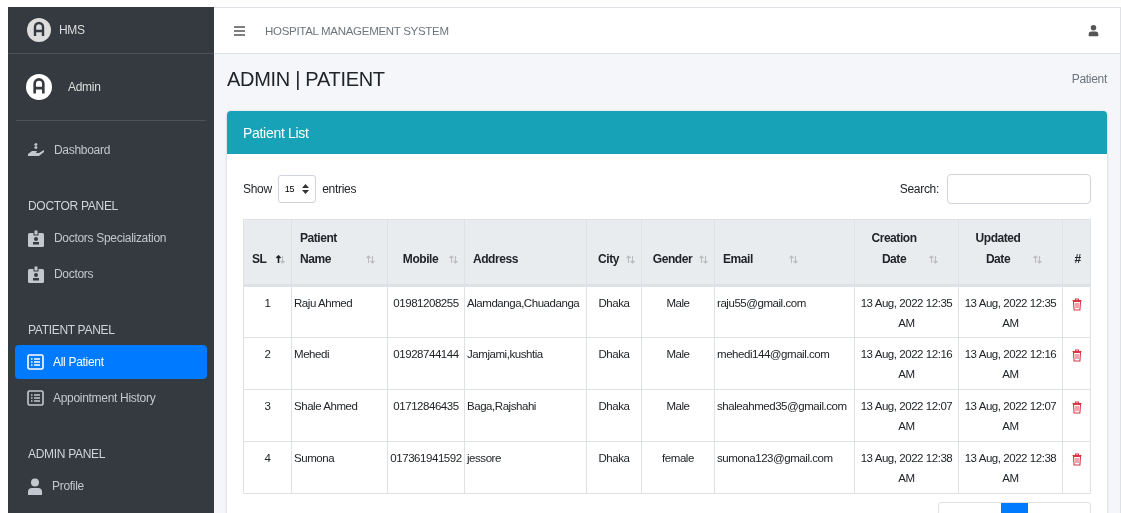 Image resolution: width=1121 pixels, height=513 pixels. I want to click on user-name: Admin, so click(84, 87).